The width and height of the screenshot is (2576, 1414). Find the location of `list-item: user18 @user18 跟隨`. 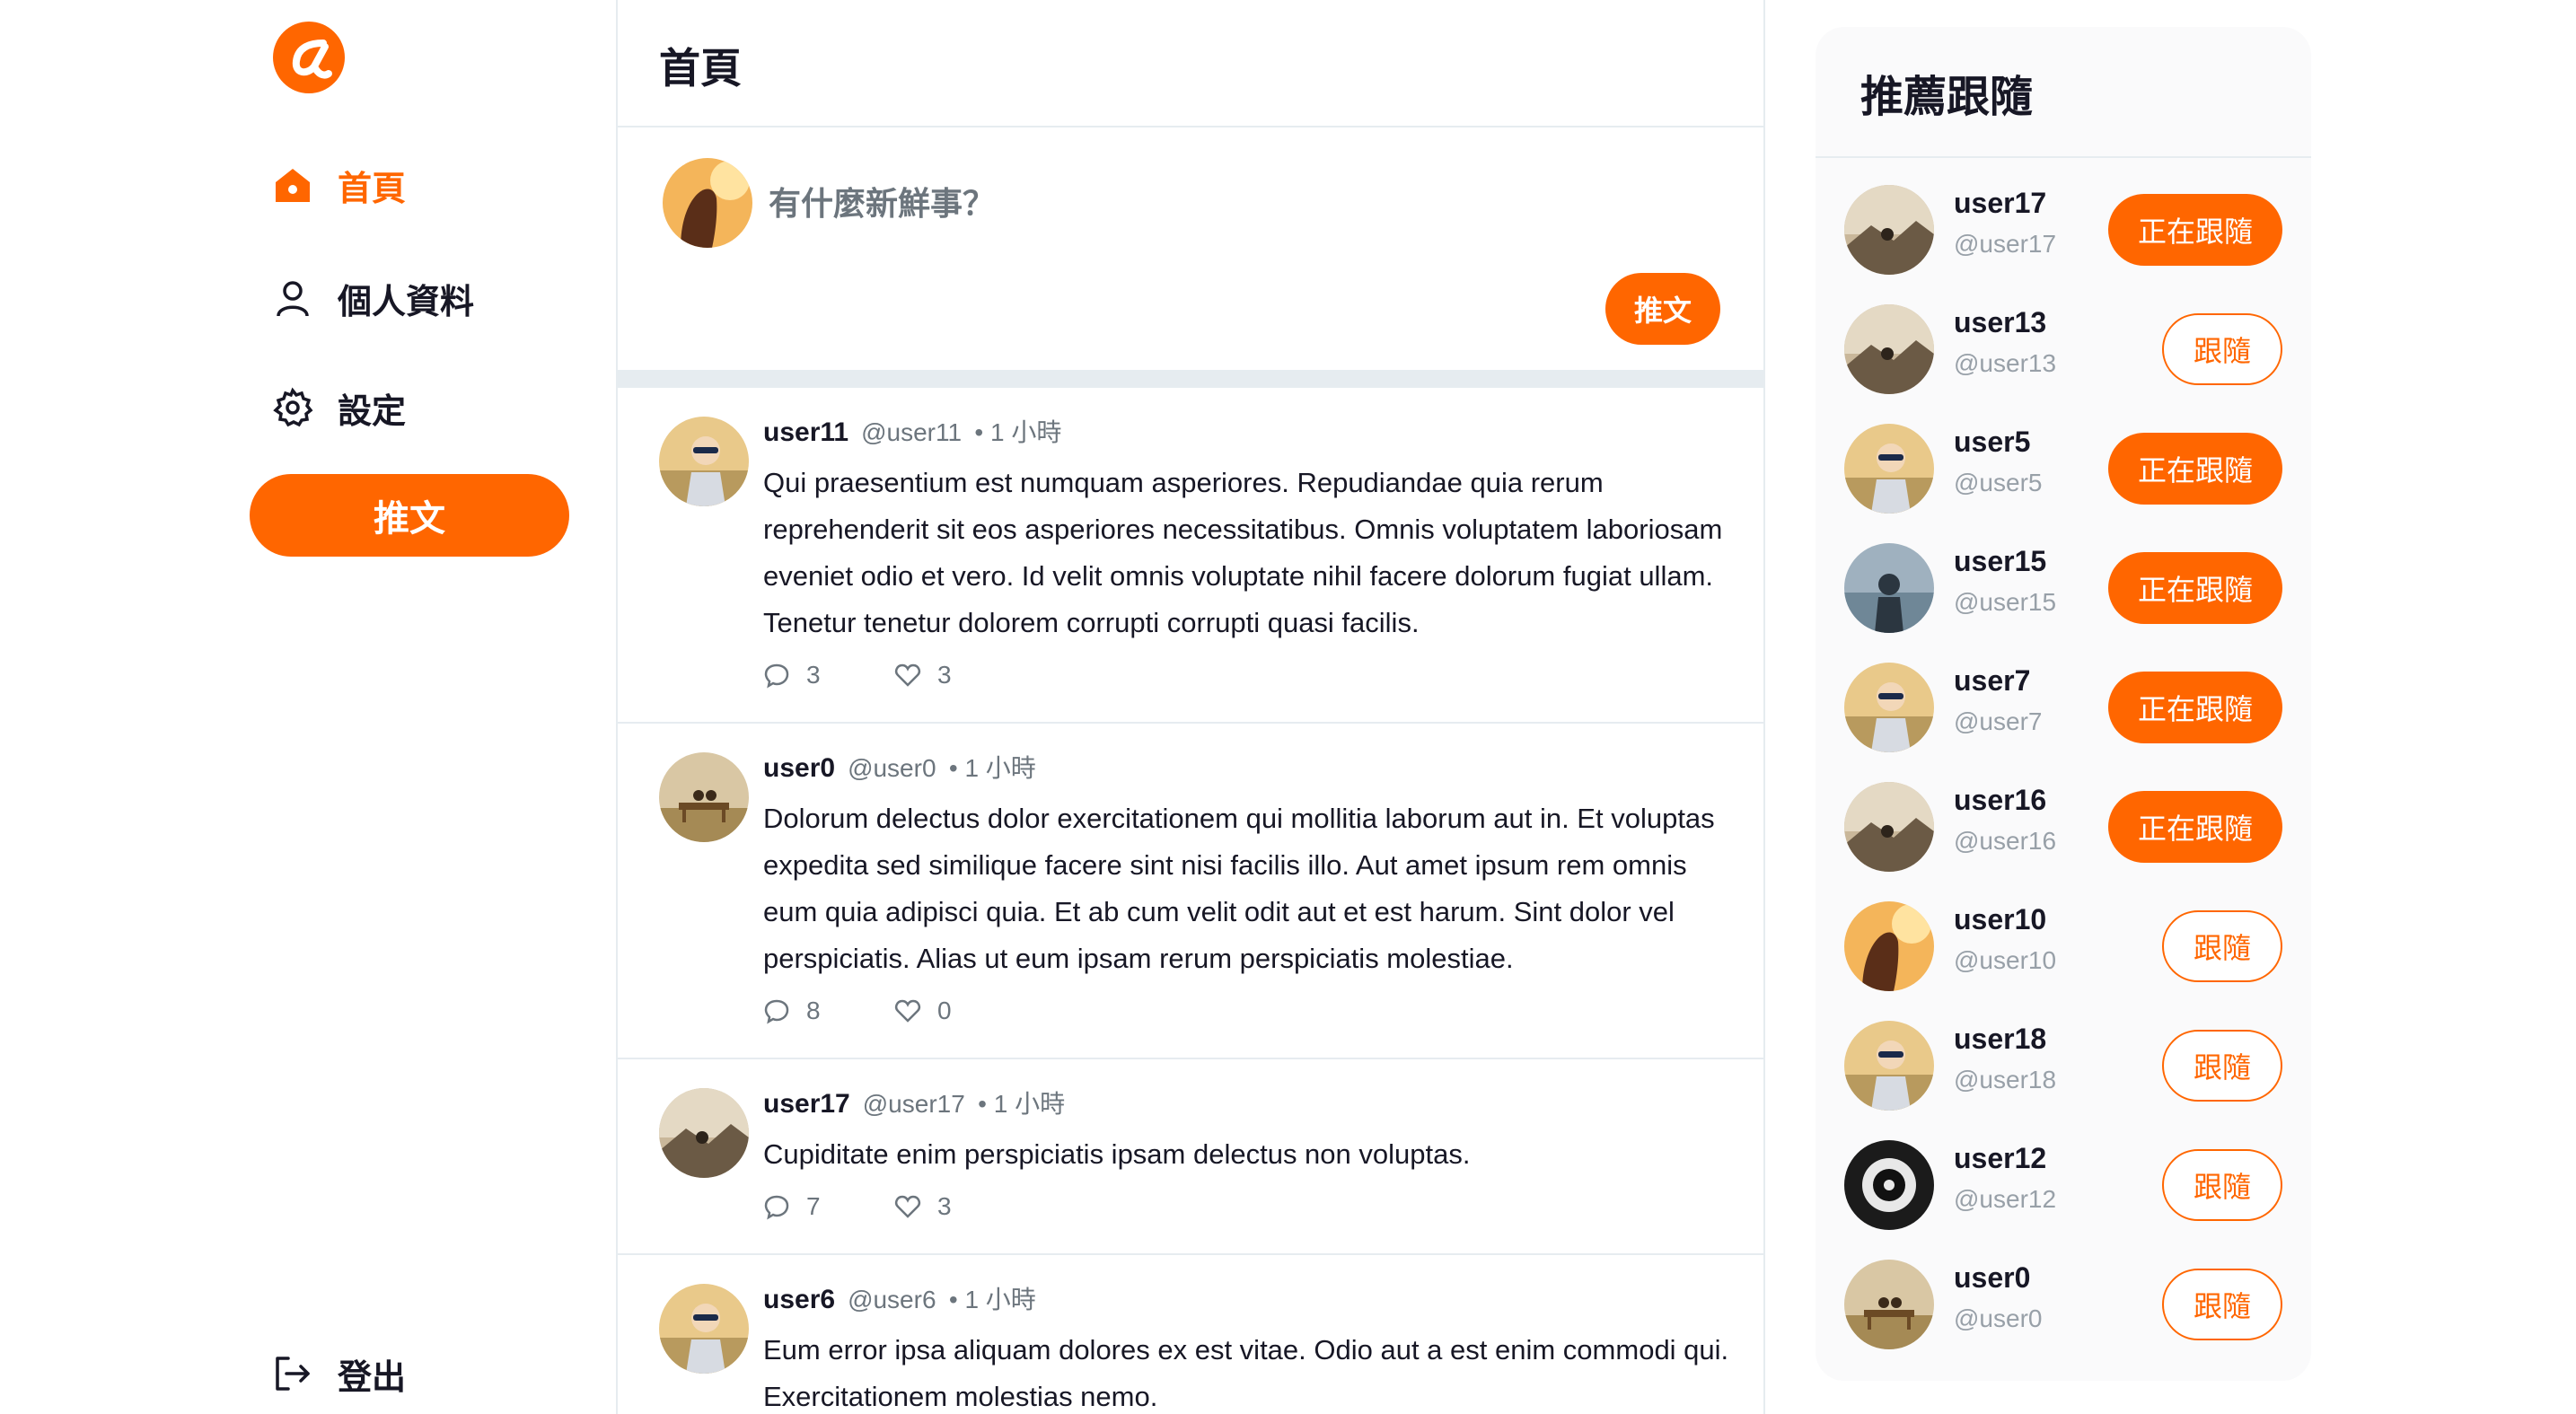

list-item: user18 @user18 跟隨 is located at coordinates (2063, 1080).